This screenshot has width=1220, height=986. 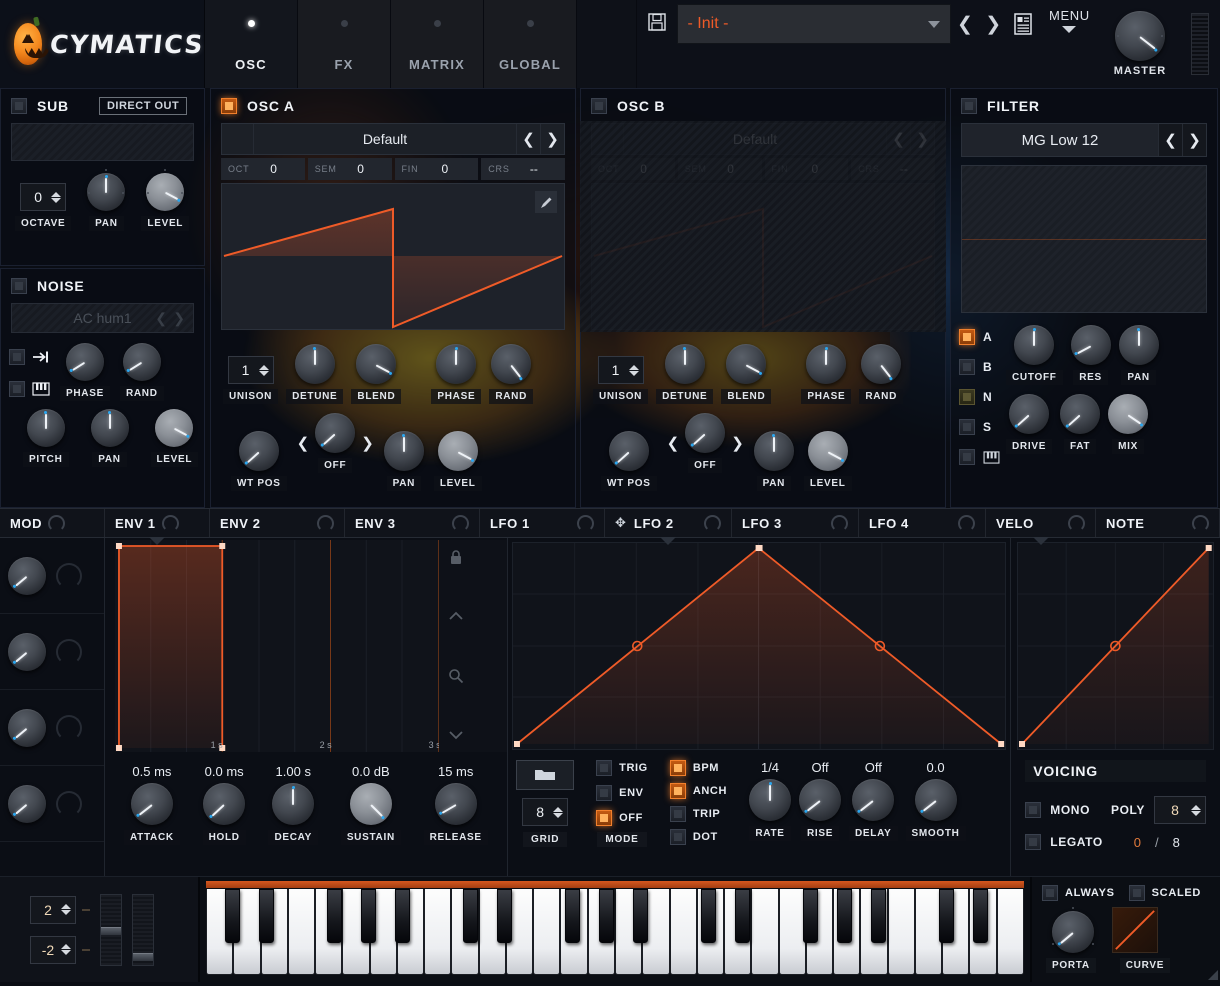 What do you see at coordinates (979, 427) in the screenshot?
I see `filter-route-s: S` at bounding box center [979, 427].